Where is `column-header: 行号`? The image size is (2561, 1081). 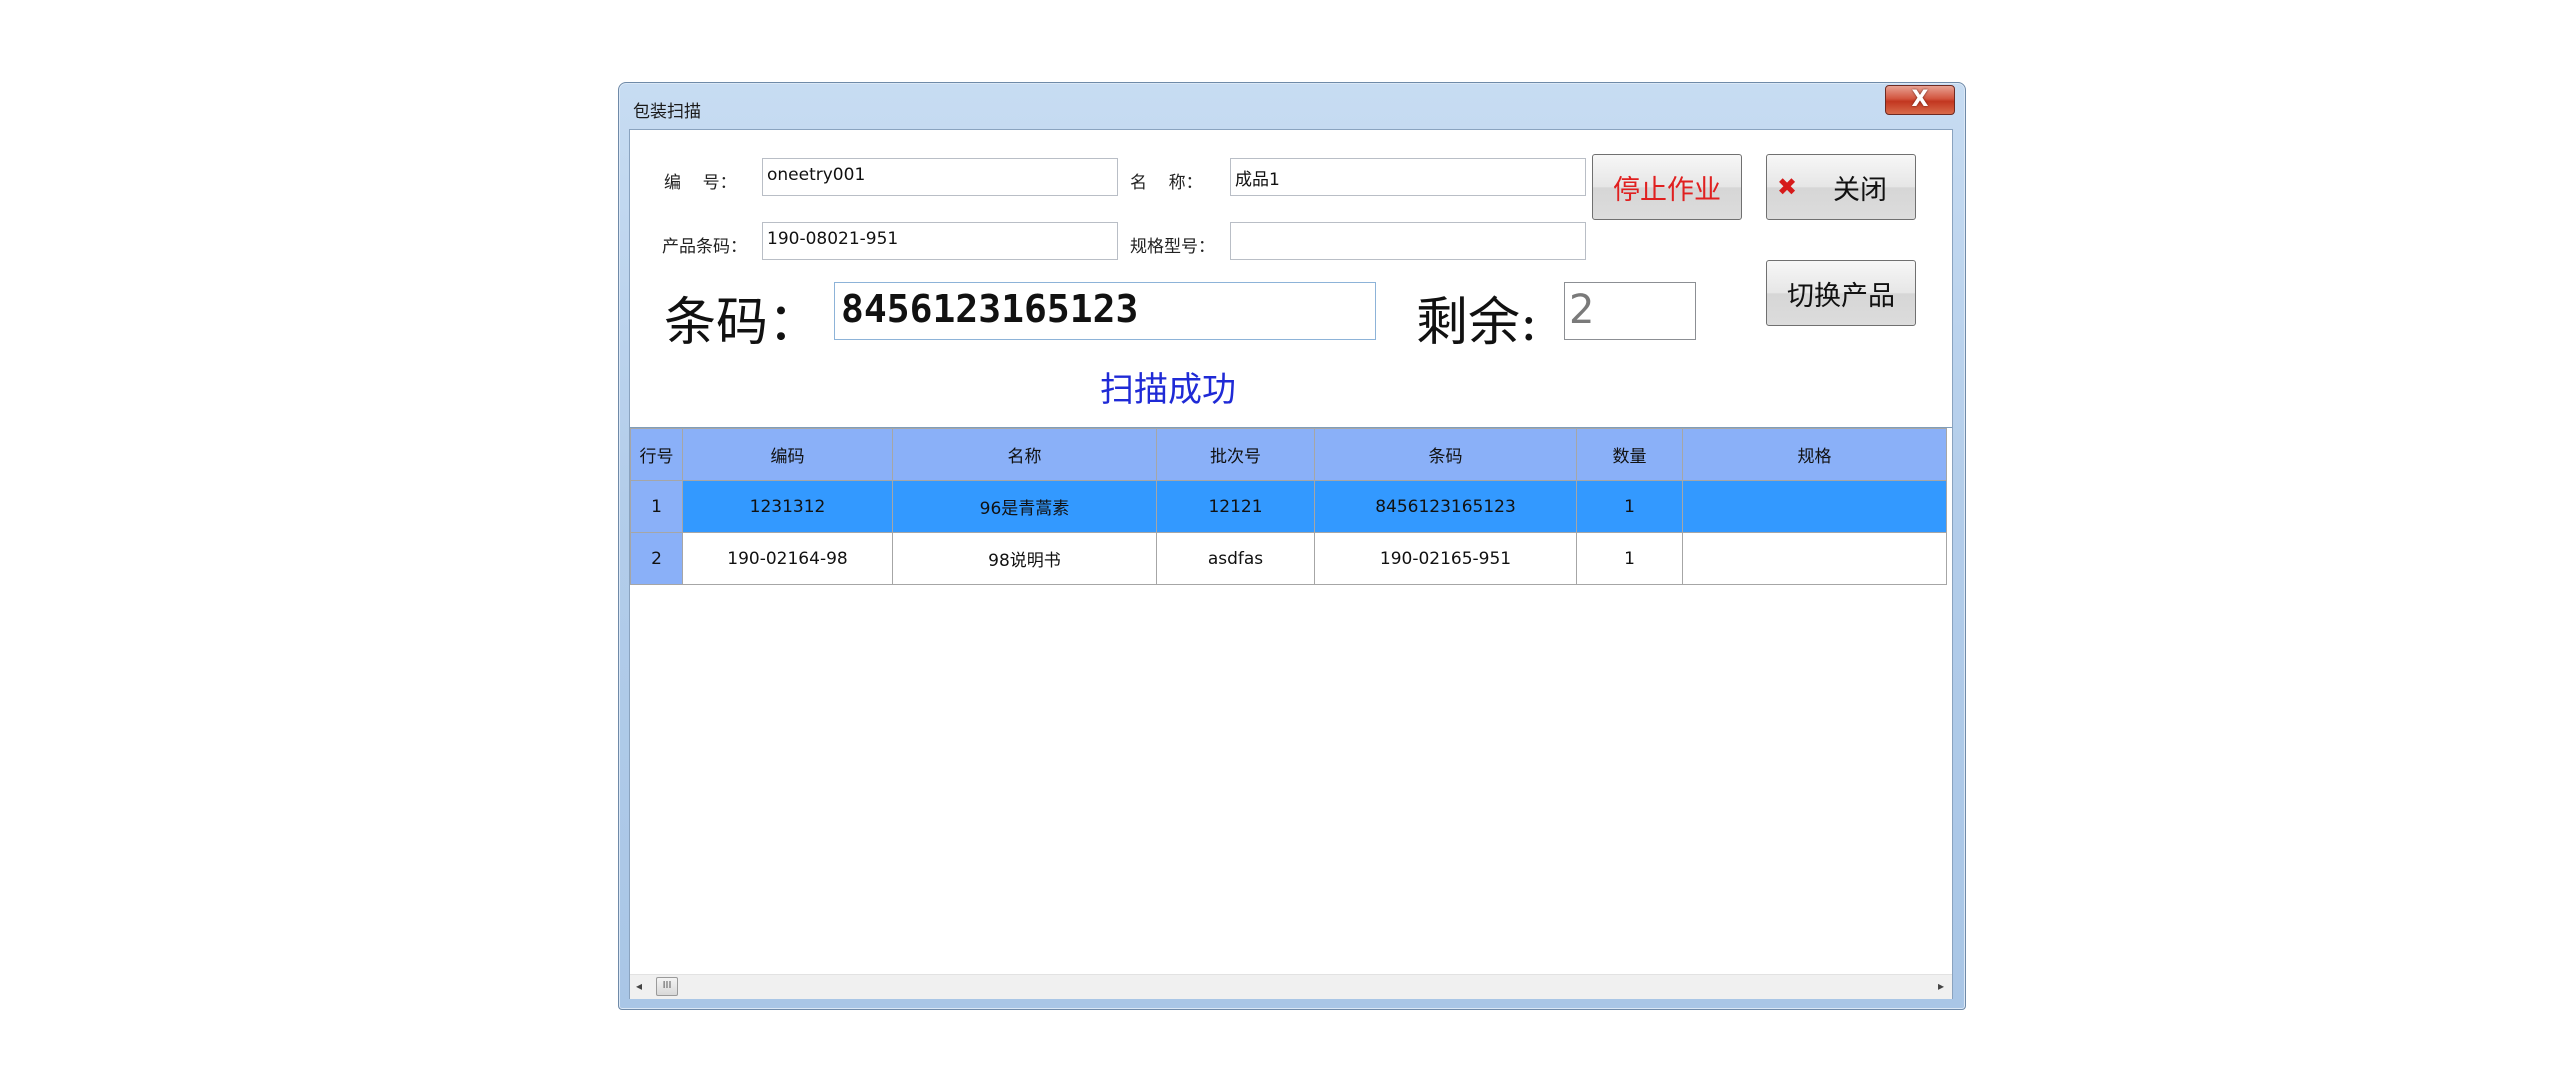 column-header: 行号 is located at coordinates (656, 454).